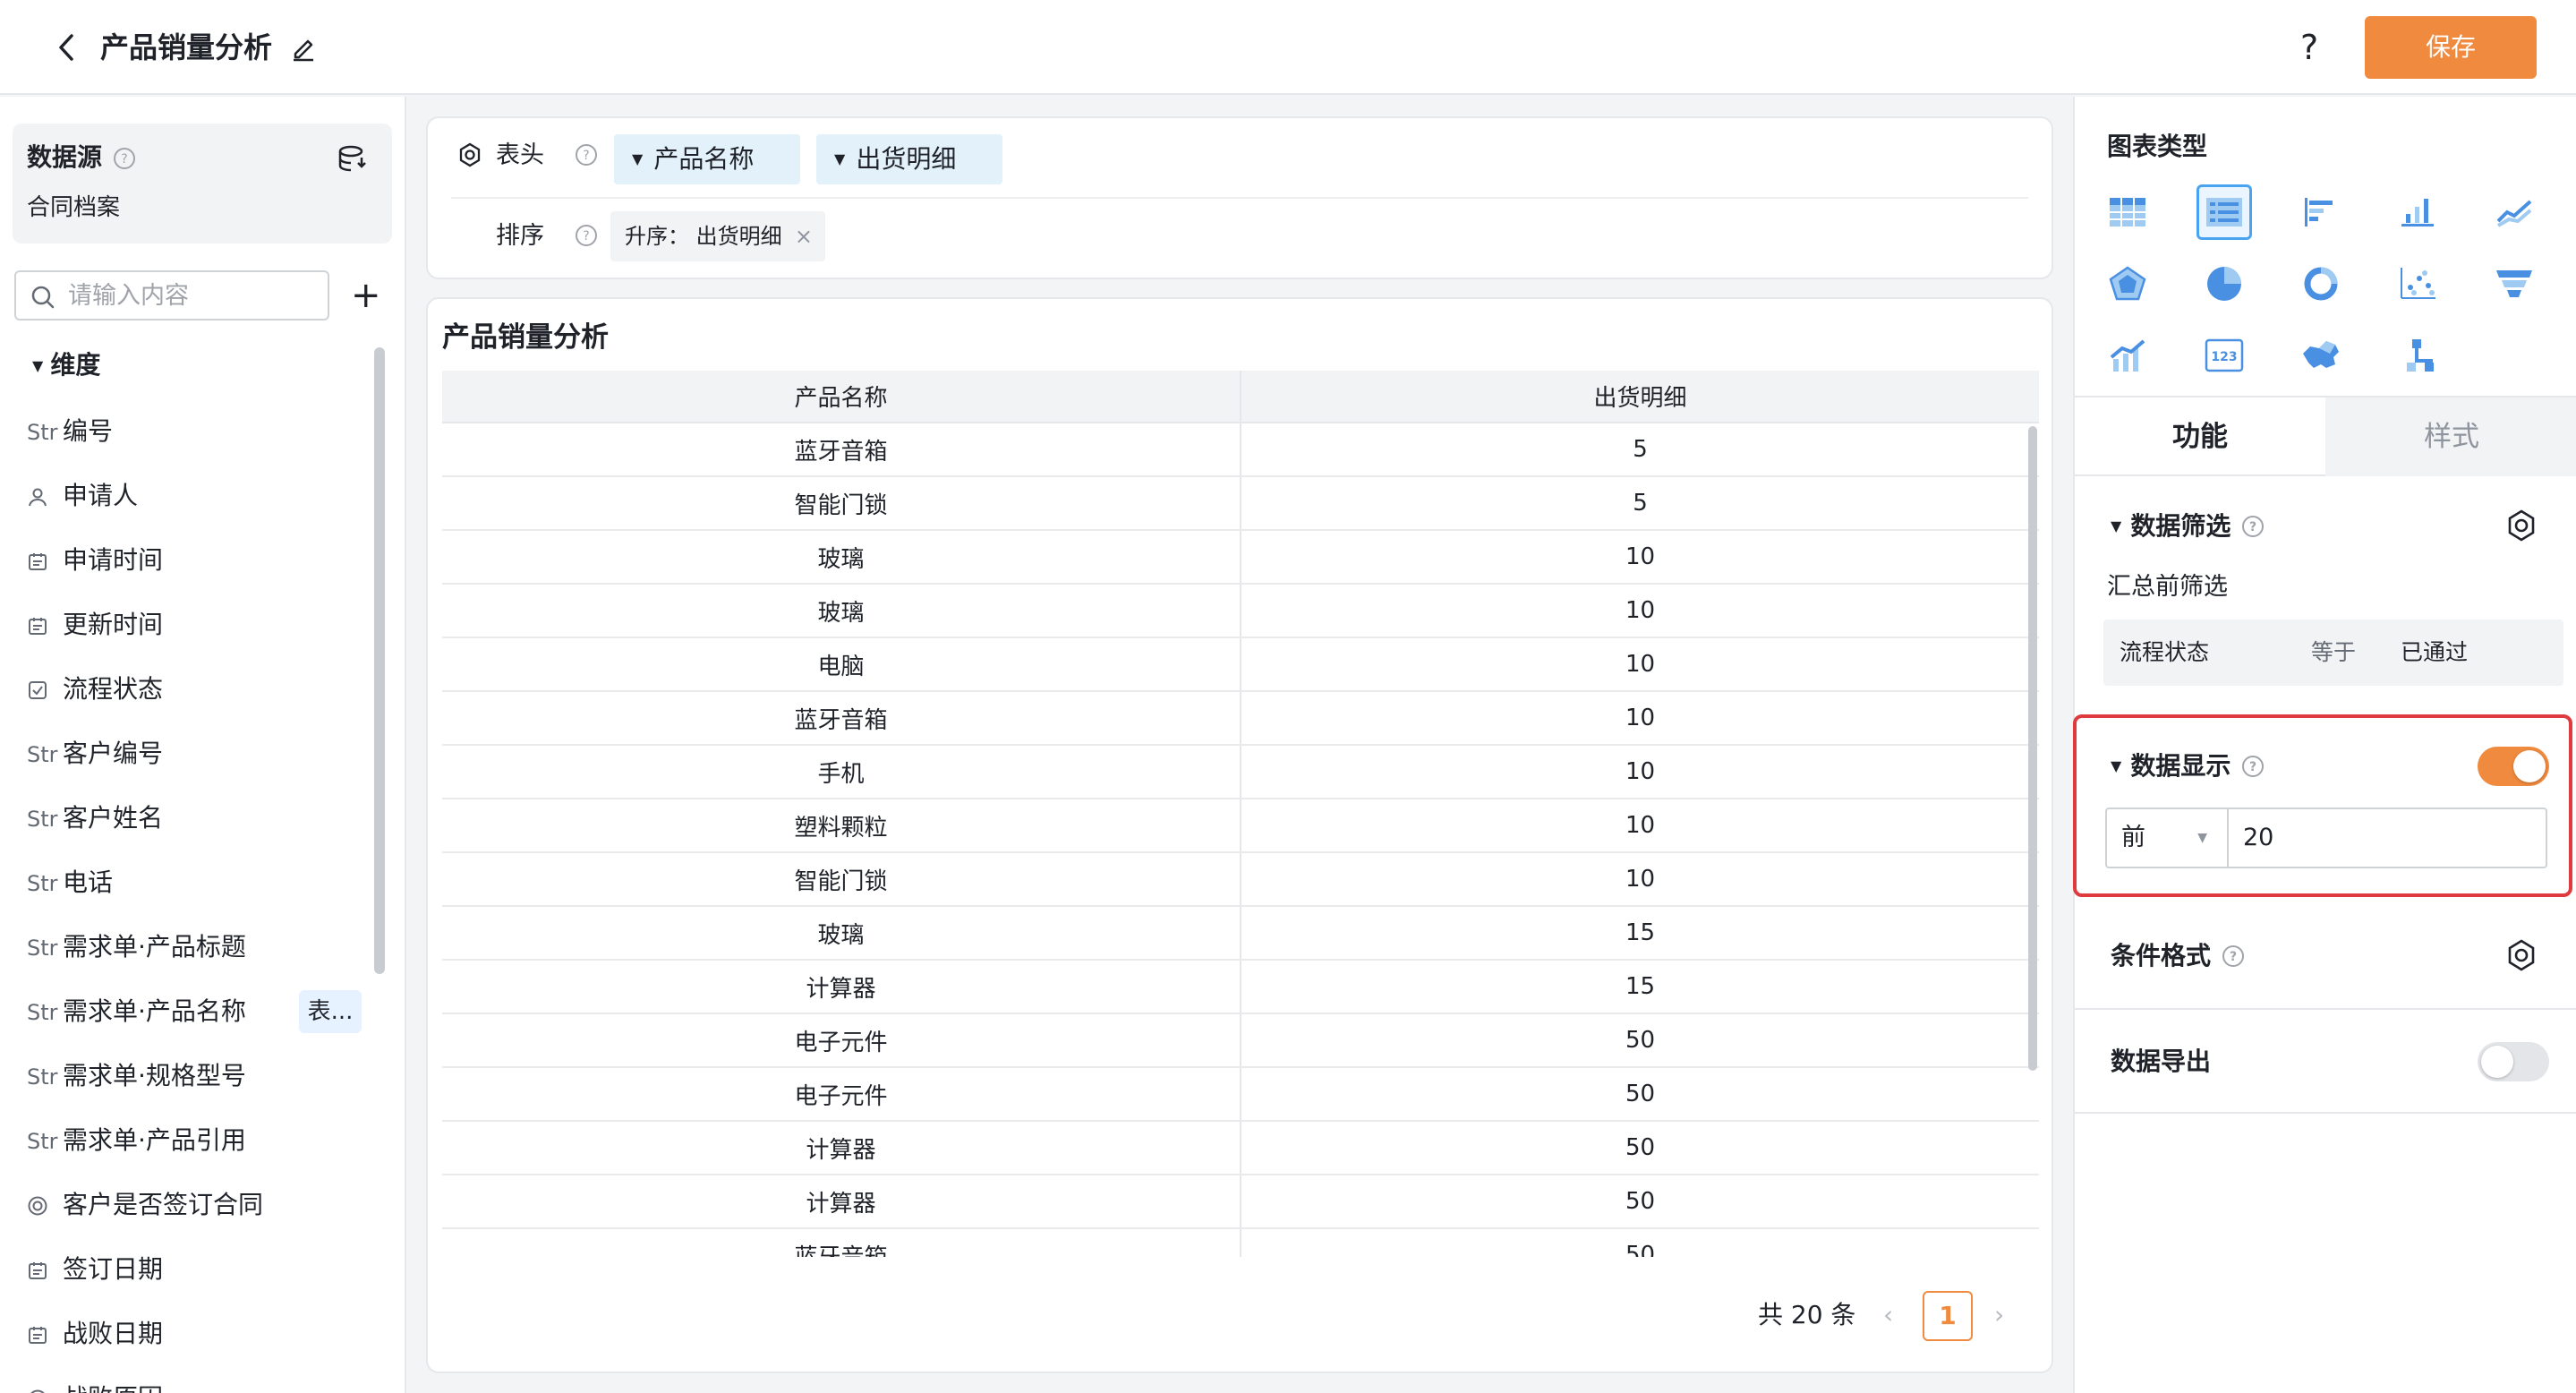  I want to click on field-search-input: 请输入内容, so click(171, 295).